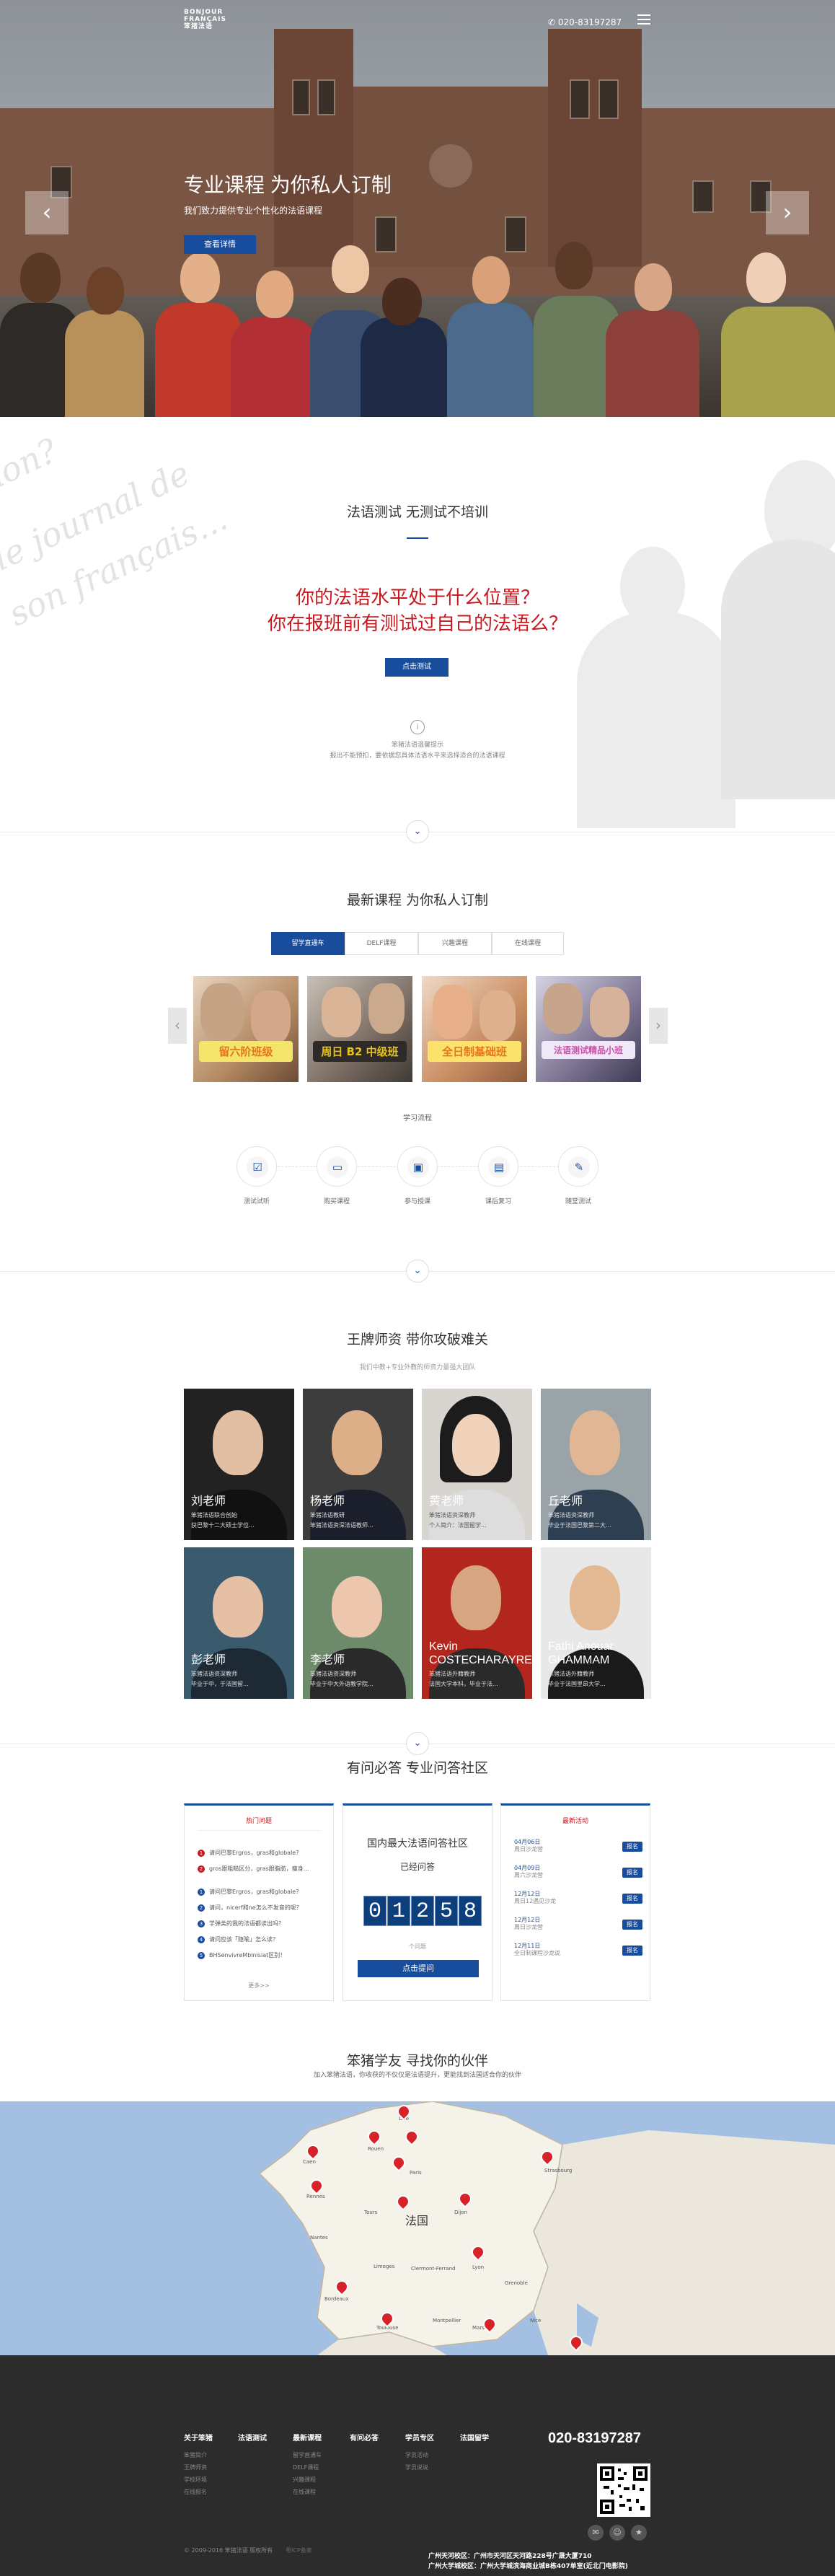 This screenshot has height=2576, width=835. I want to click on footer-col-students: 学员专区, so click(419, 2437).